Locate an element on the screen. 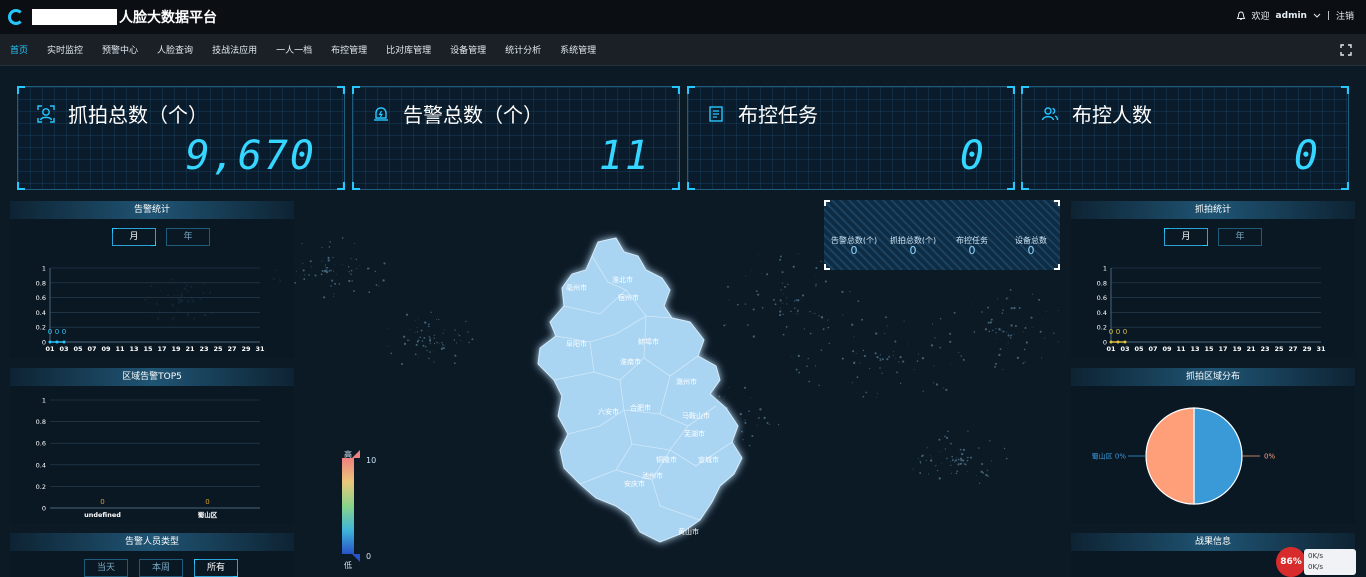  fullscreen-icon is located at coordinates (1346, 50).